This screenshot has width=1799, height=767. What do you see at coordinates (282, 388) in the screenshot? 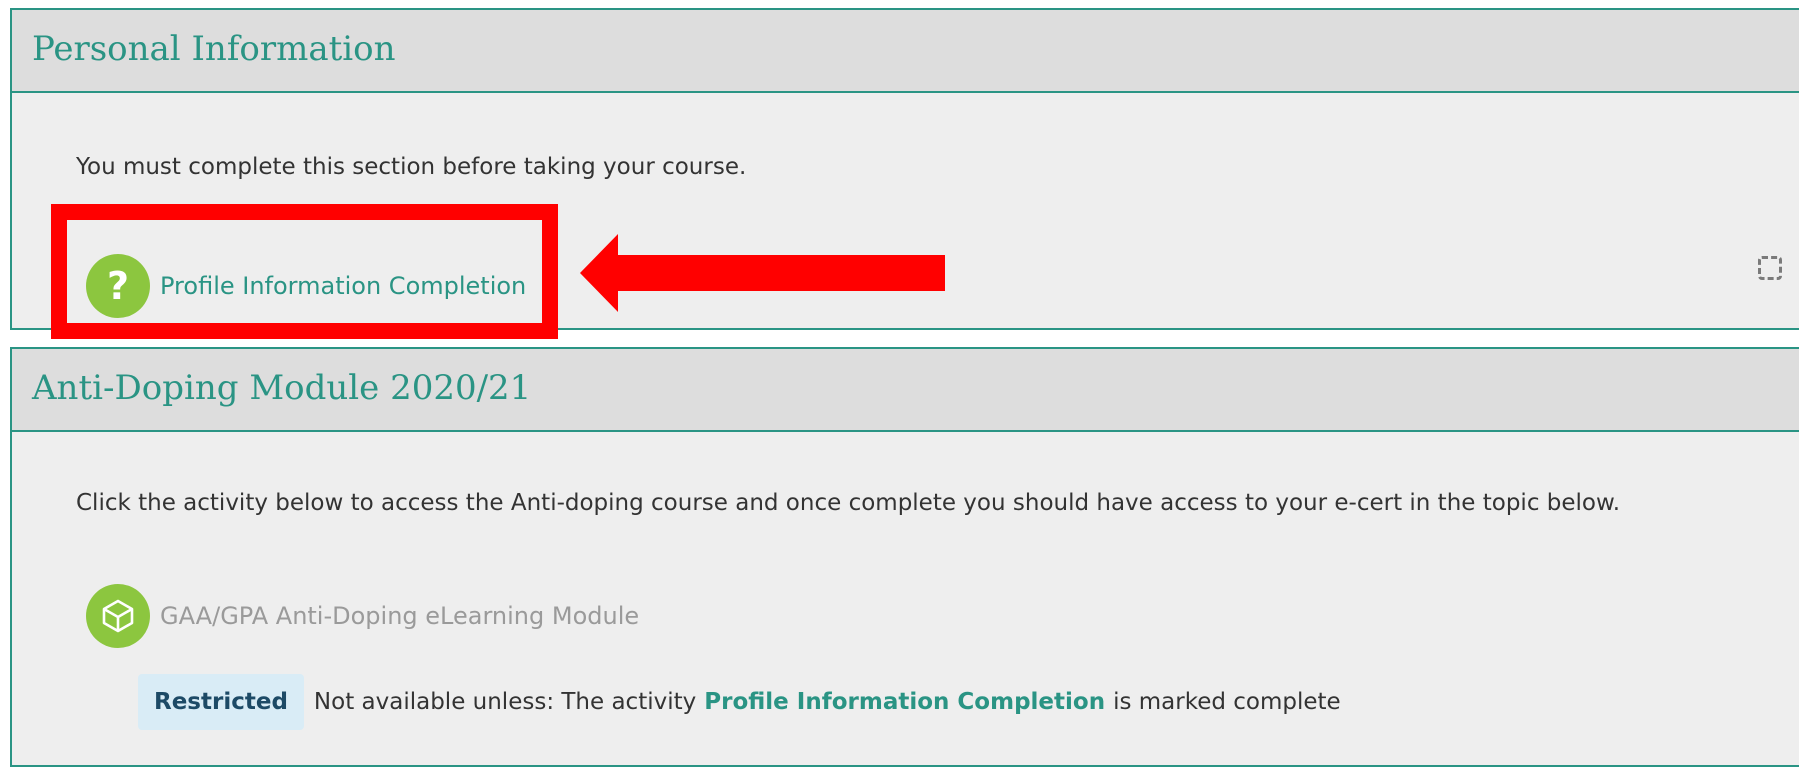
I see `section-title: Anti-Doping Module 2020/21` at bounding box center [282, 388].